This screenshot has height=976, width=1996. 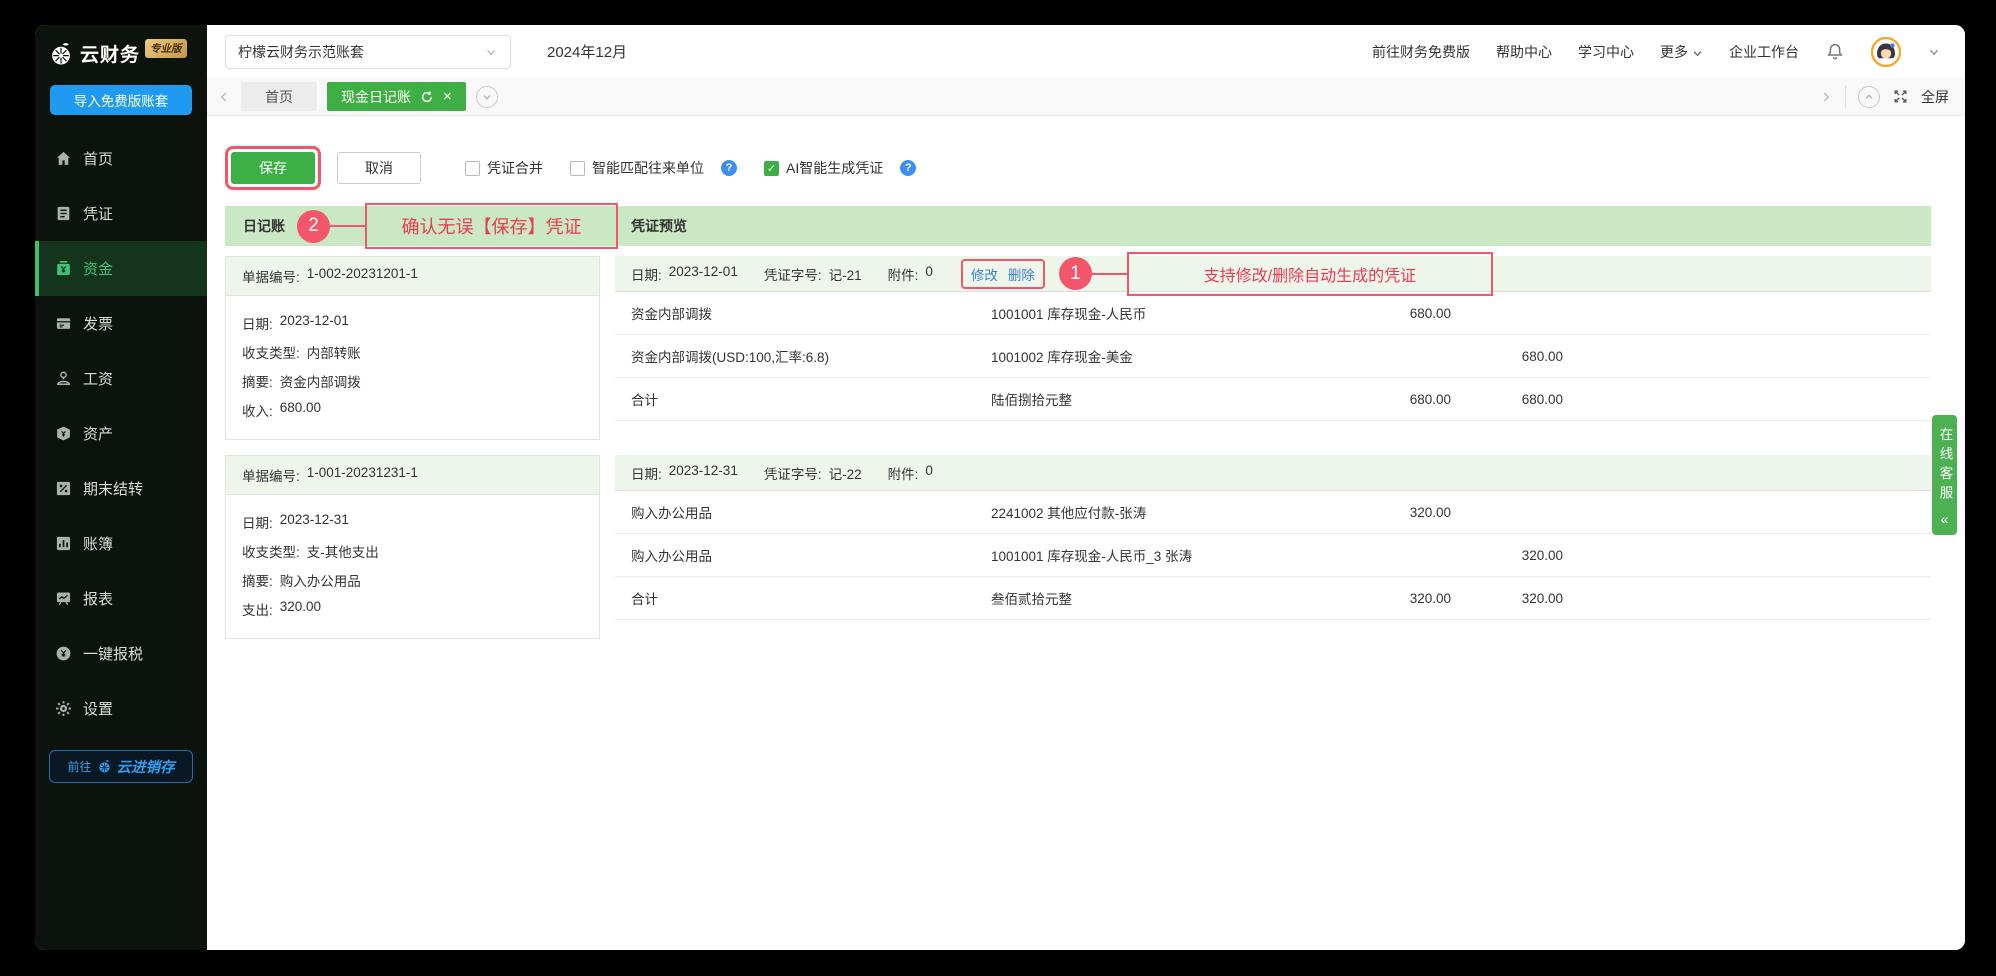 What do you see at coordinates (1845, 96) in the screenshot?
I see `divider` at bounding box center [1845, 96].